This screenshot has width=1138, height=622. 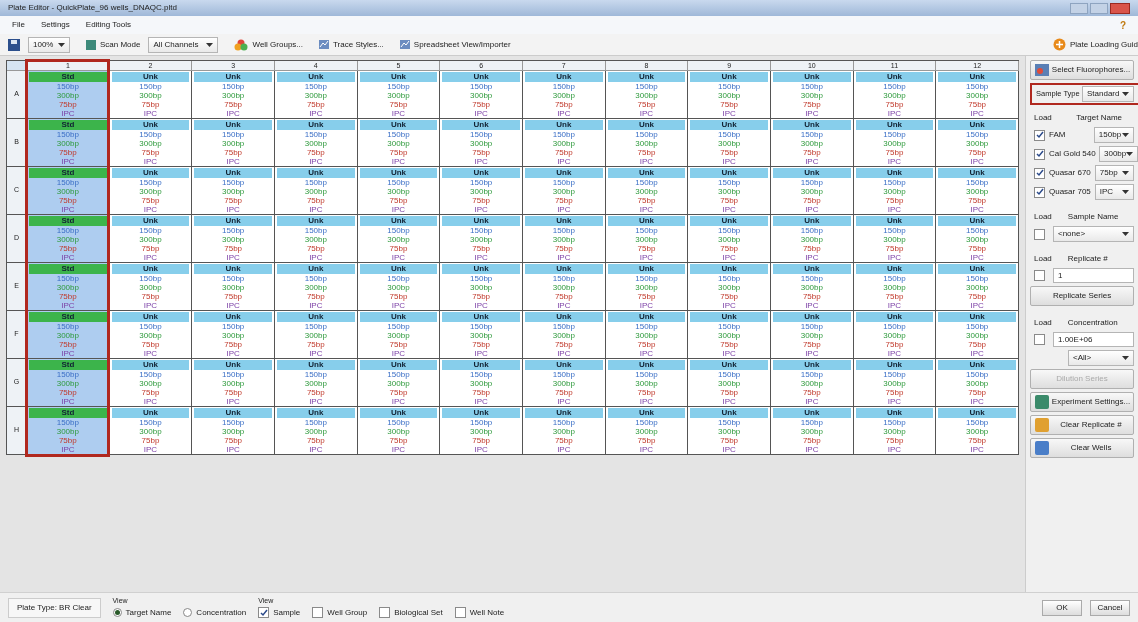 I want to click on menu-item: Settings, so click(x=55, y=25).